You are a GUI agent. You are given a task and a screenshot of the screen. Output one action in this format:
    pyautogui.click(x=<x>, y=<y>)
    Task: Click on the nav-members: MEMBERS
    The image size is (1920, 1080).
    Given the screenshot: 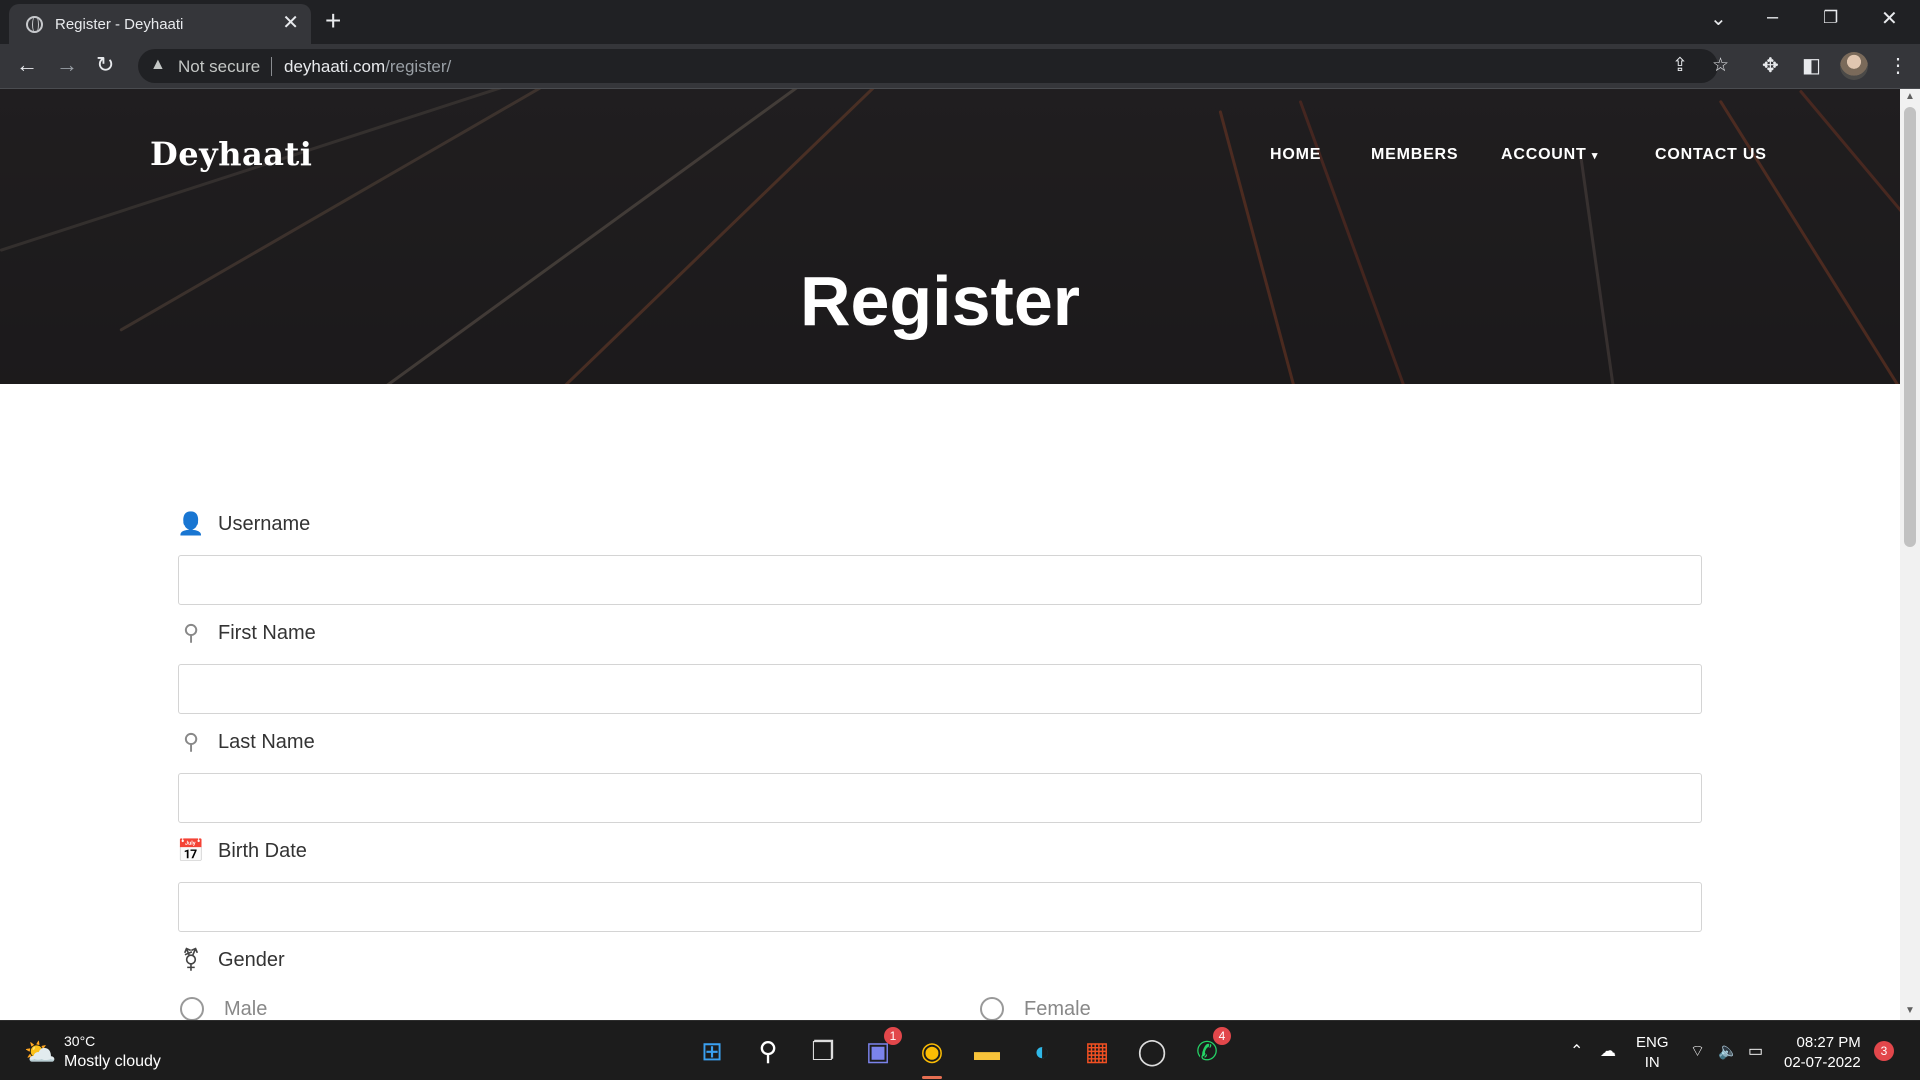 What is the action you would take?
    pyautogui.click(x=1414, y=155)
    